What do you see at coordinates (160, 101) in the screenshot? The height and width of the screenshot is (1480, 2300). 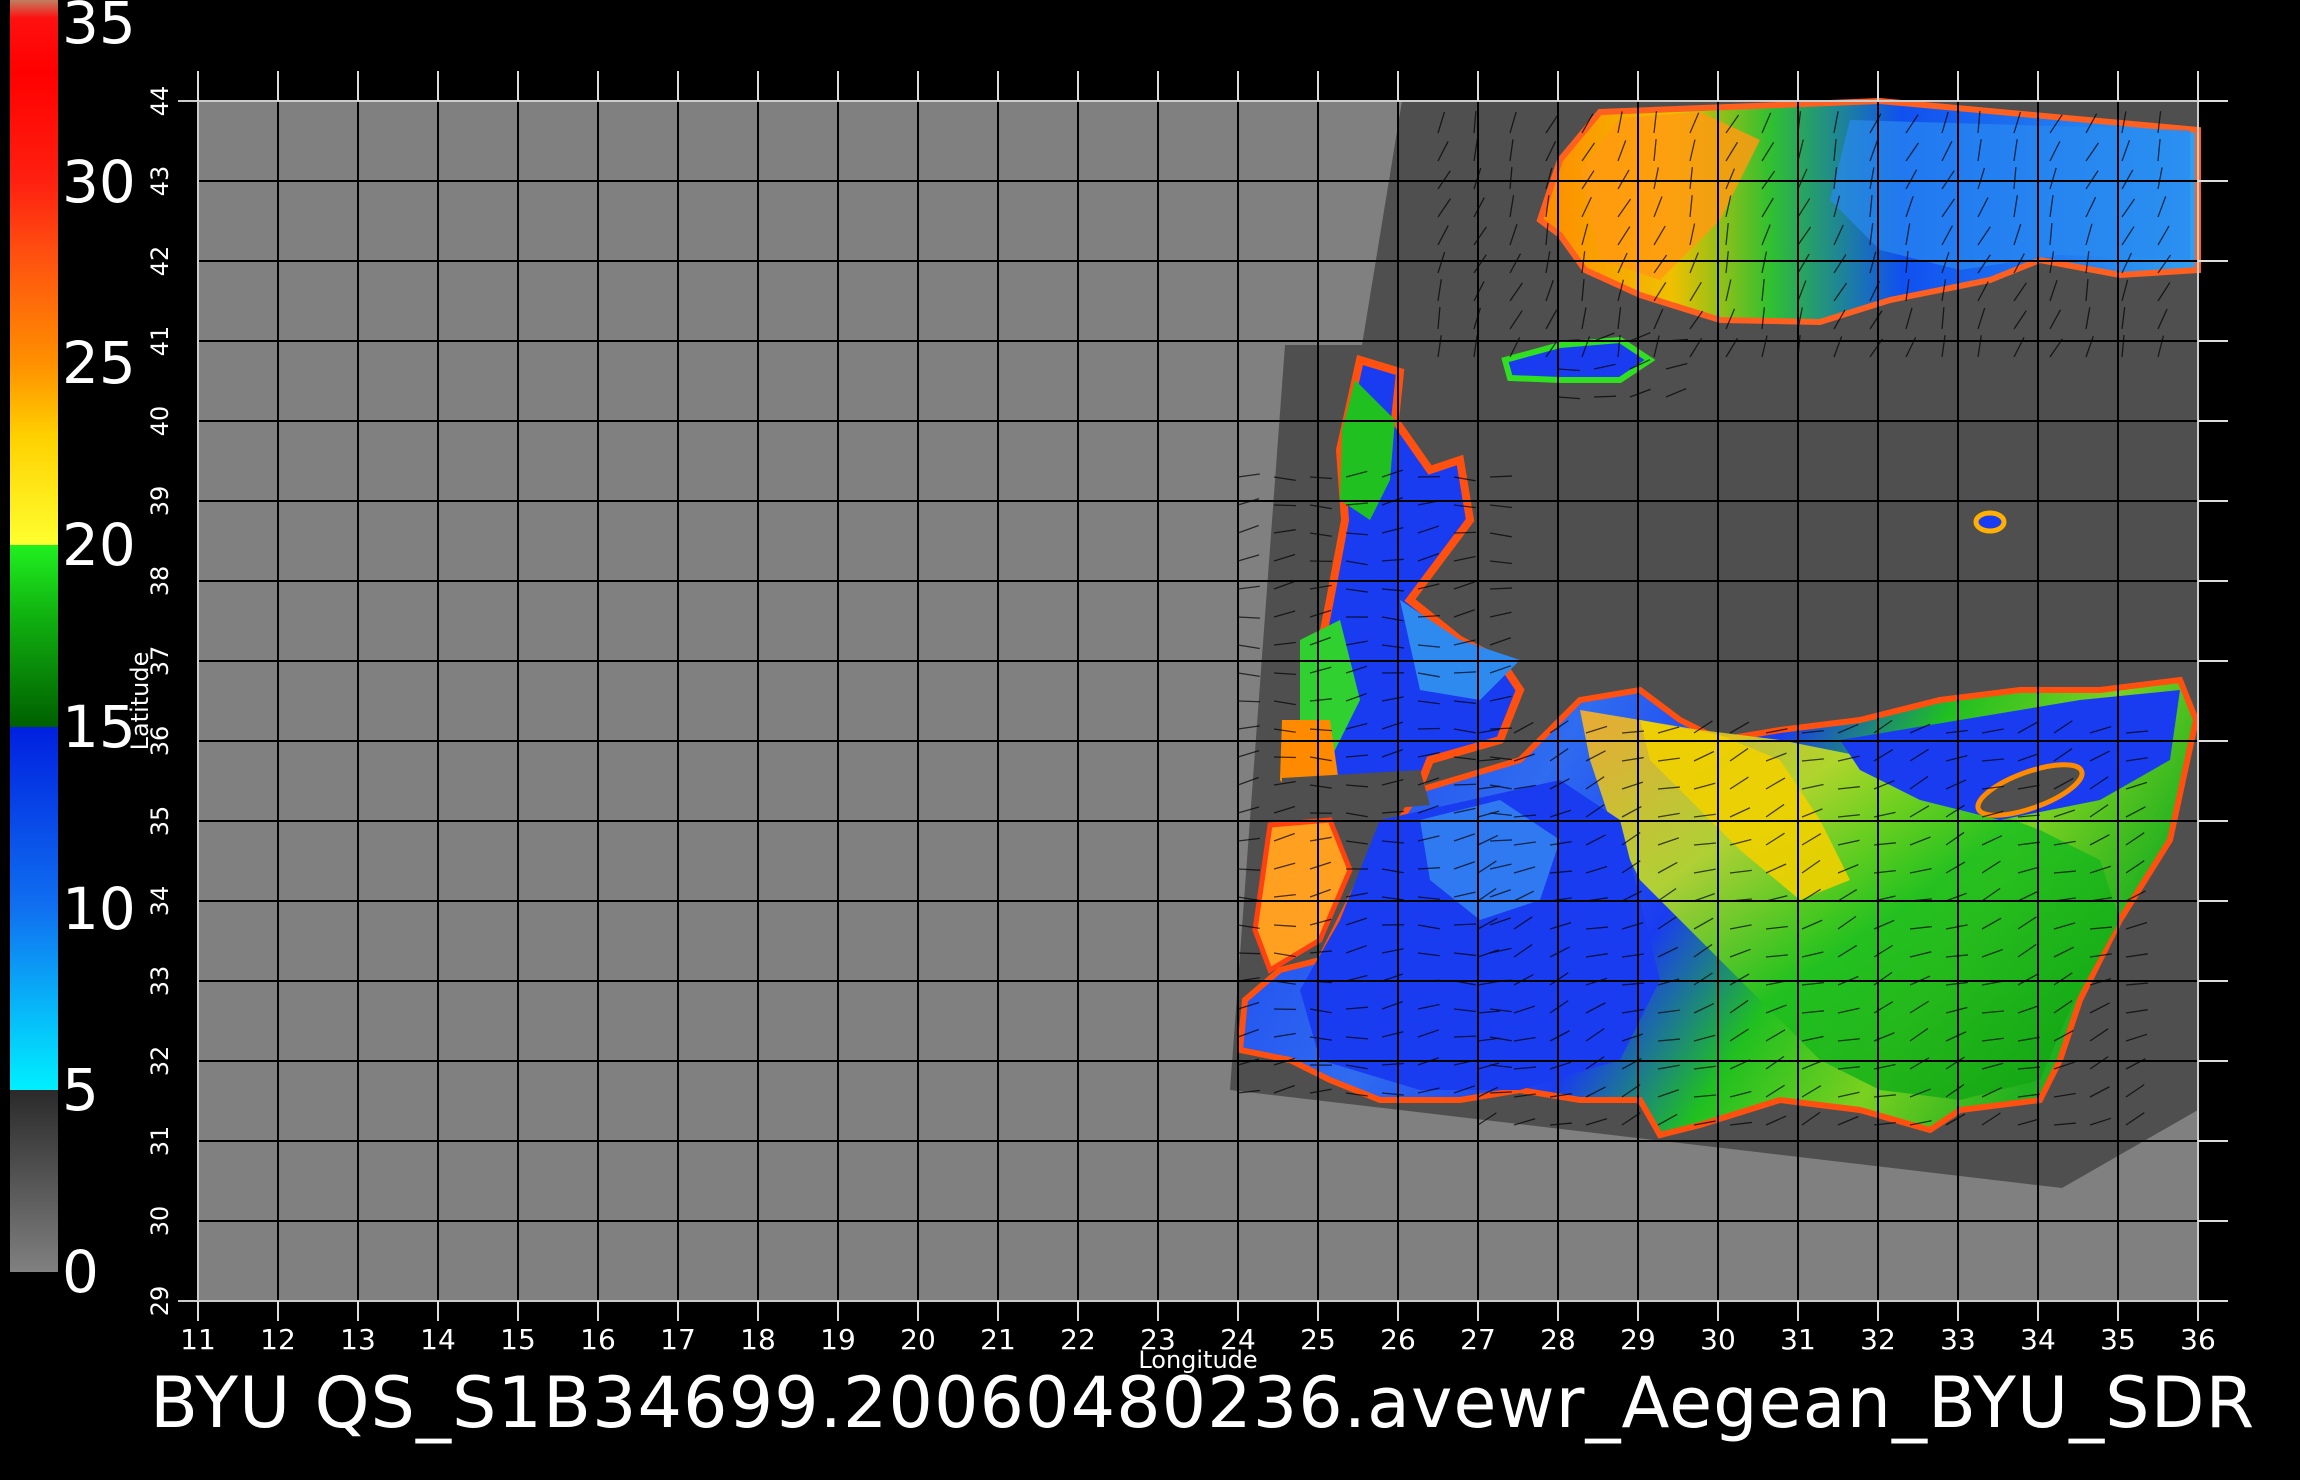 I see `lat-tick-label: 44` at bounding box center [160, 101].